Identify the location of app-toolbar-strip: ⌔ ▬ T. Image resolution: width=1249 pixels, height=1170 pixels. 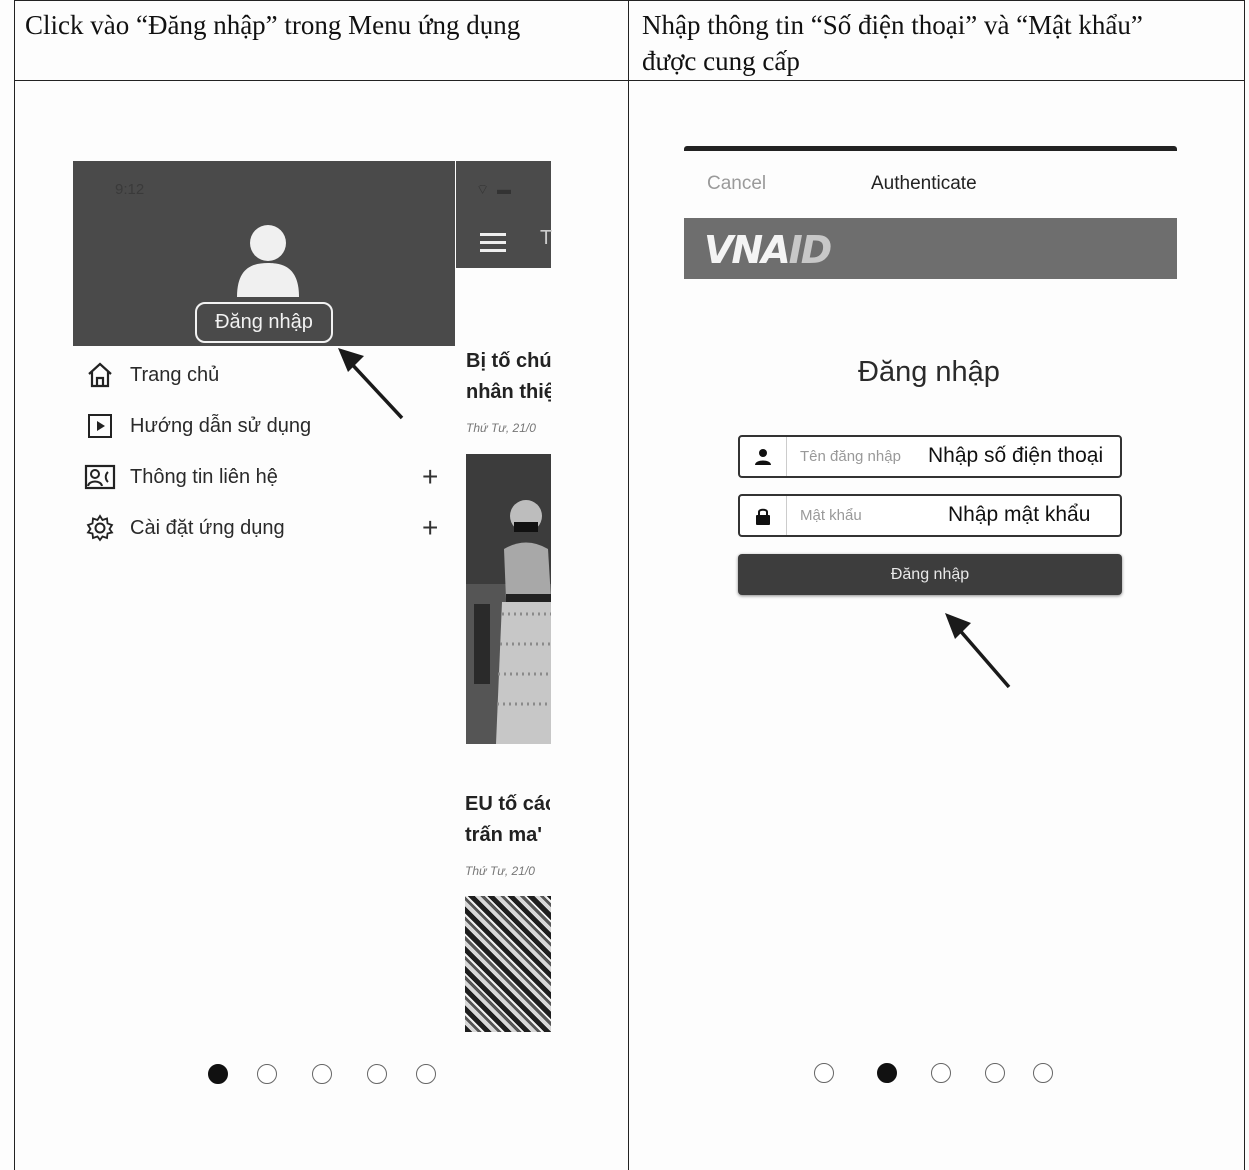
(504, 214).